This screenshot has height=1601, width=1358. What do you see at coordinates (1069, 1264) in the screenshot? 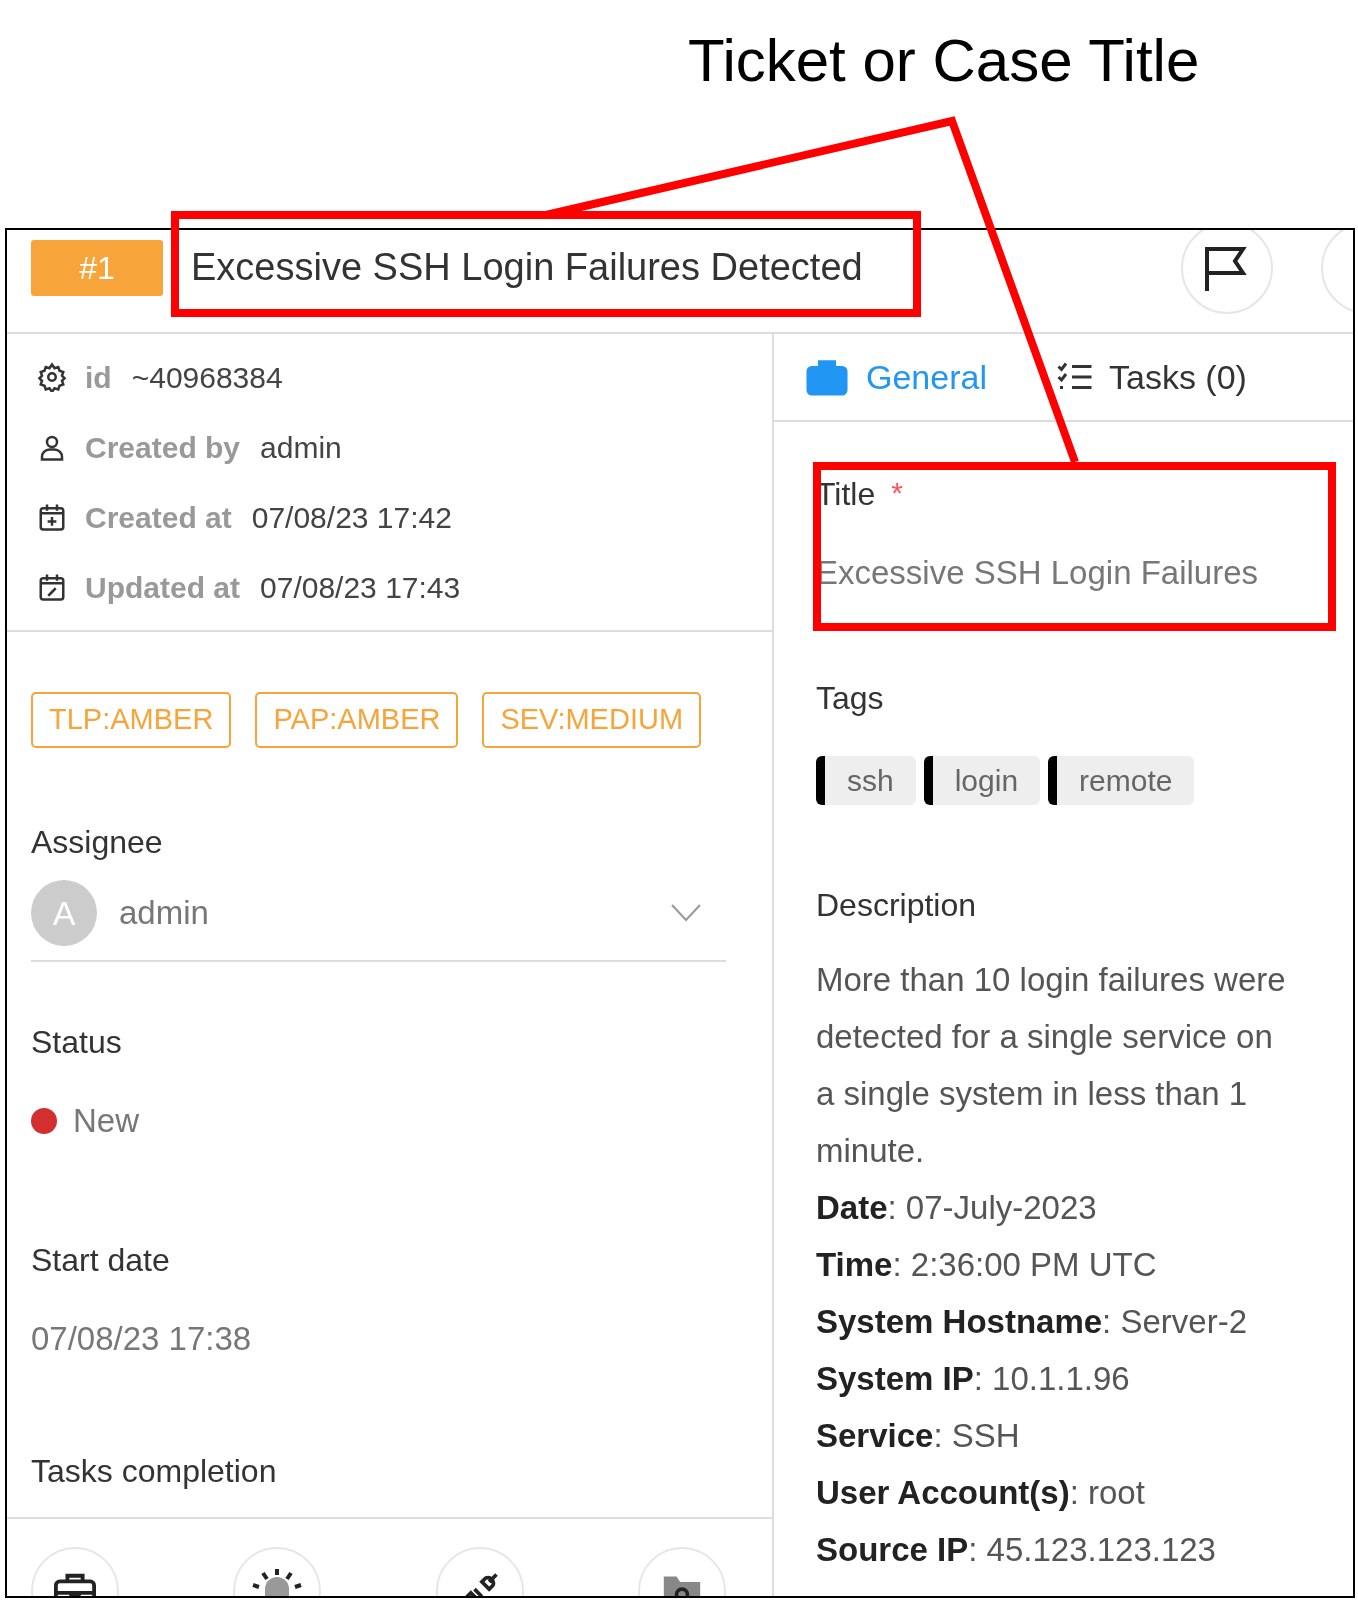
I see `description-field: Time: 2:36:00 PM UTC` at bounding box center [1069, 1264].